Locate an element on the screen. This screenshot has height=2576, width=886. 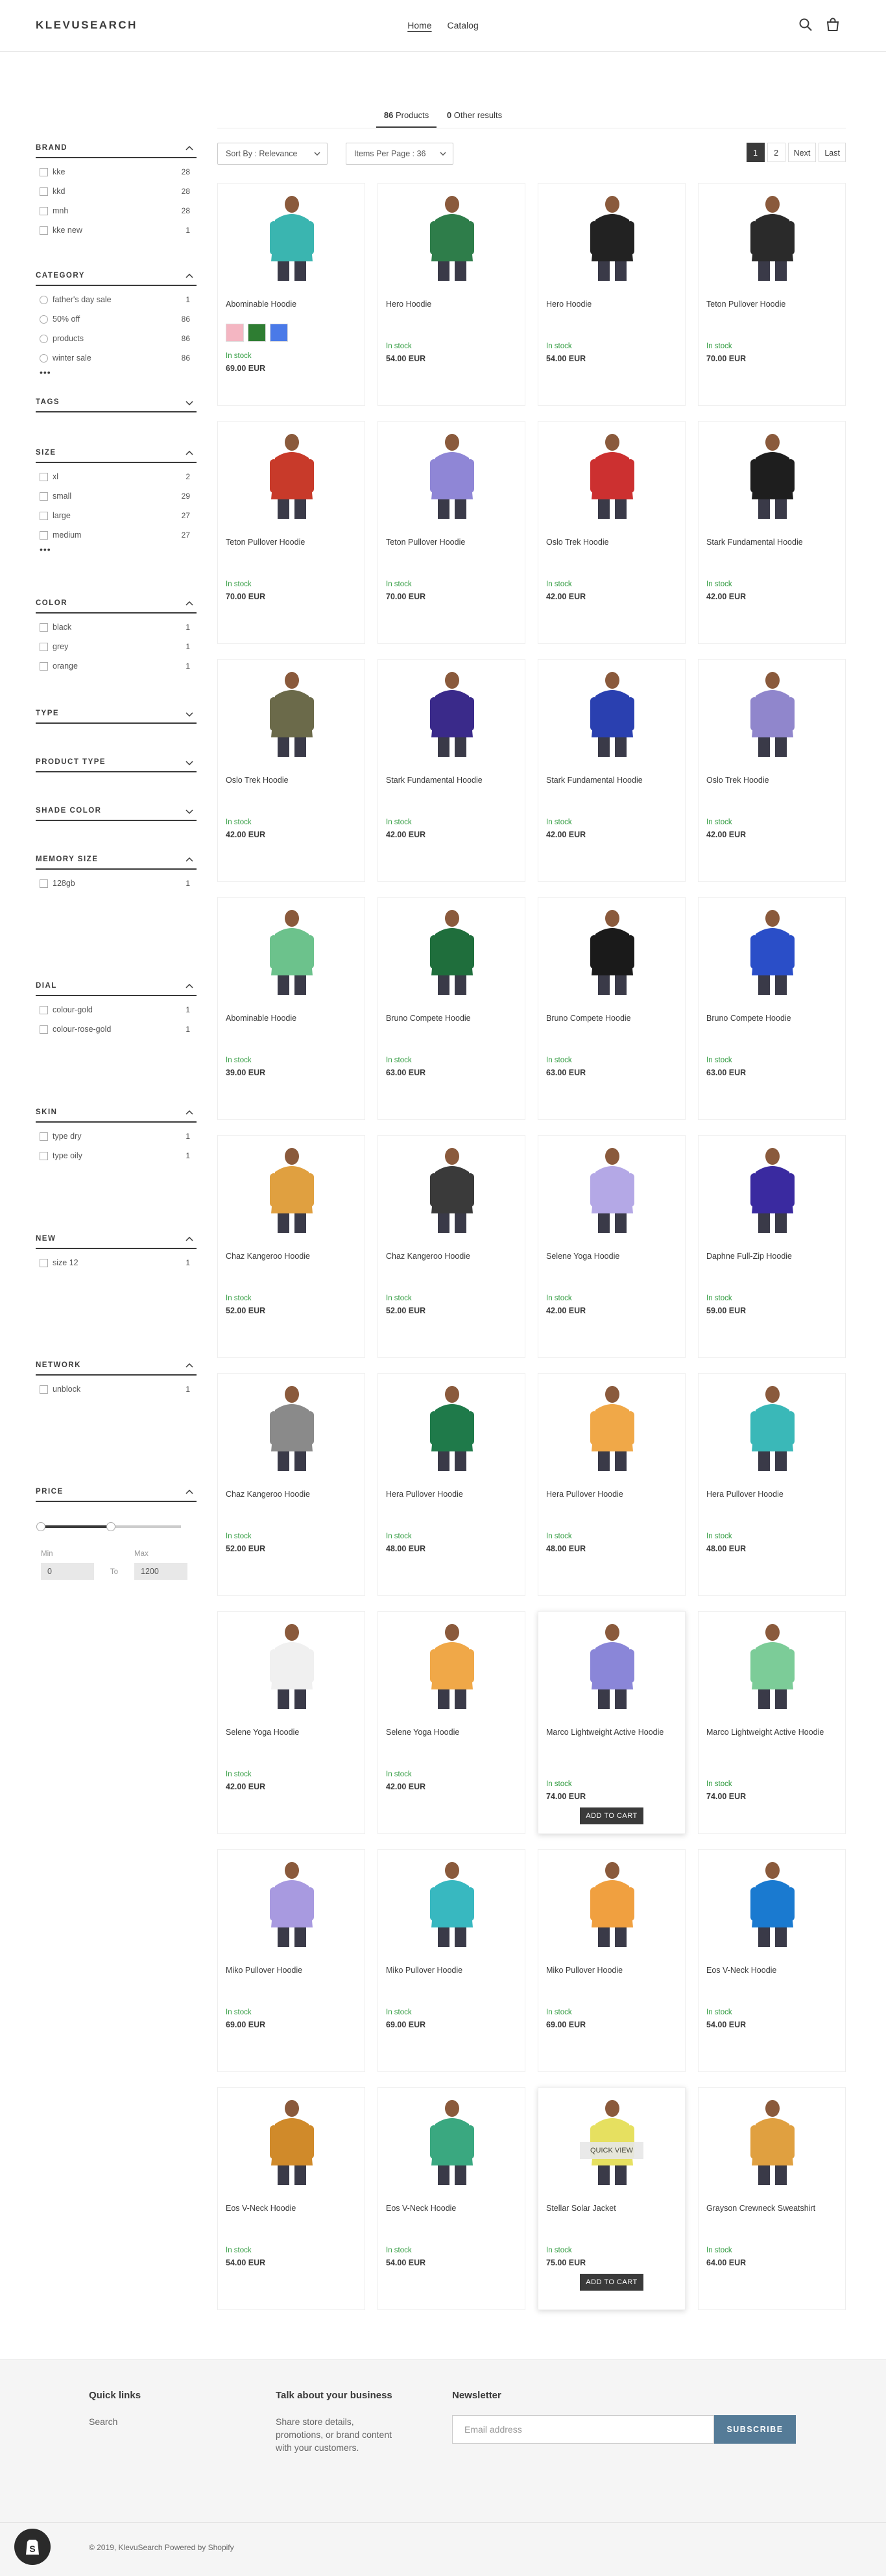
show-more-button: ••• is located at coordinates (116, 551).